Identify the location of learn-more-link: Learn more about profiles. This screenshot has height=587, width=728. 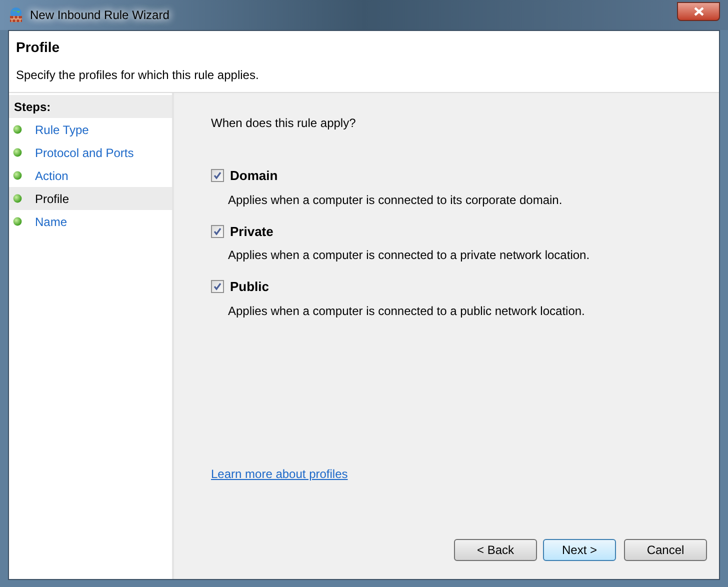
(279, 474).